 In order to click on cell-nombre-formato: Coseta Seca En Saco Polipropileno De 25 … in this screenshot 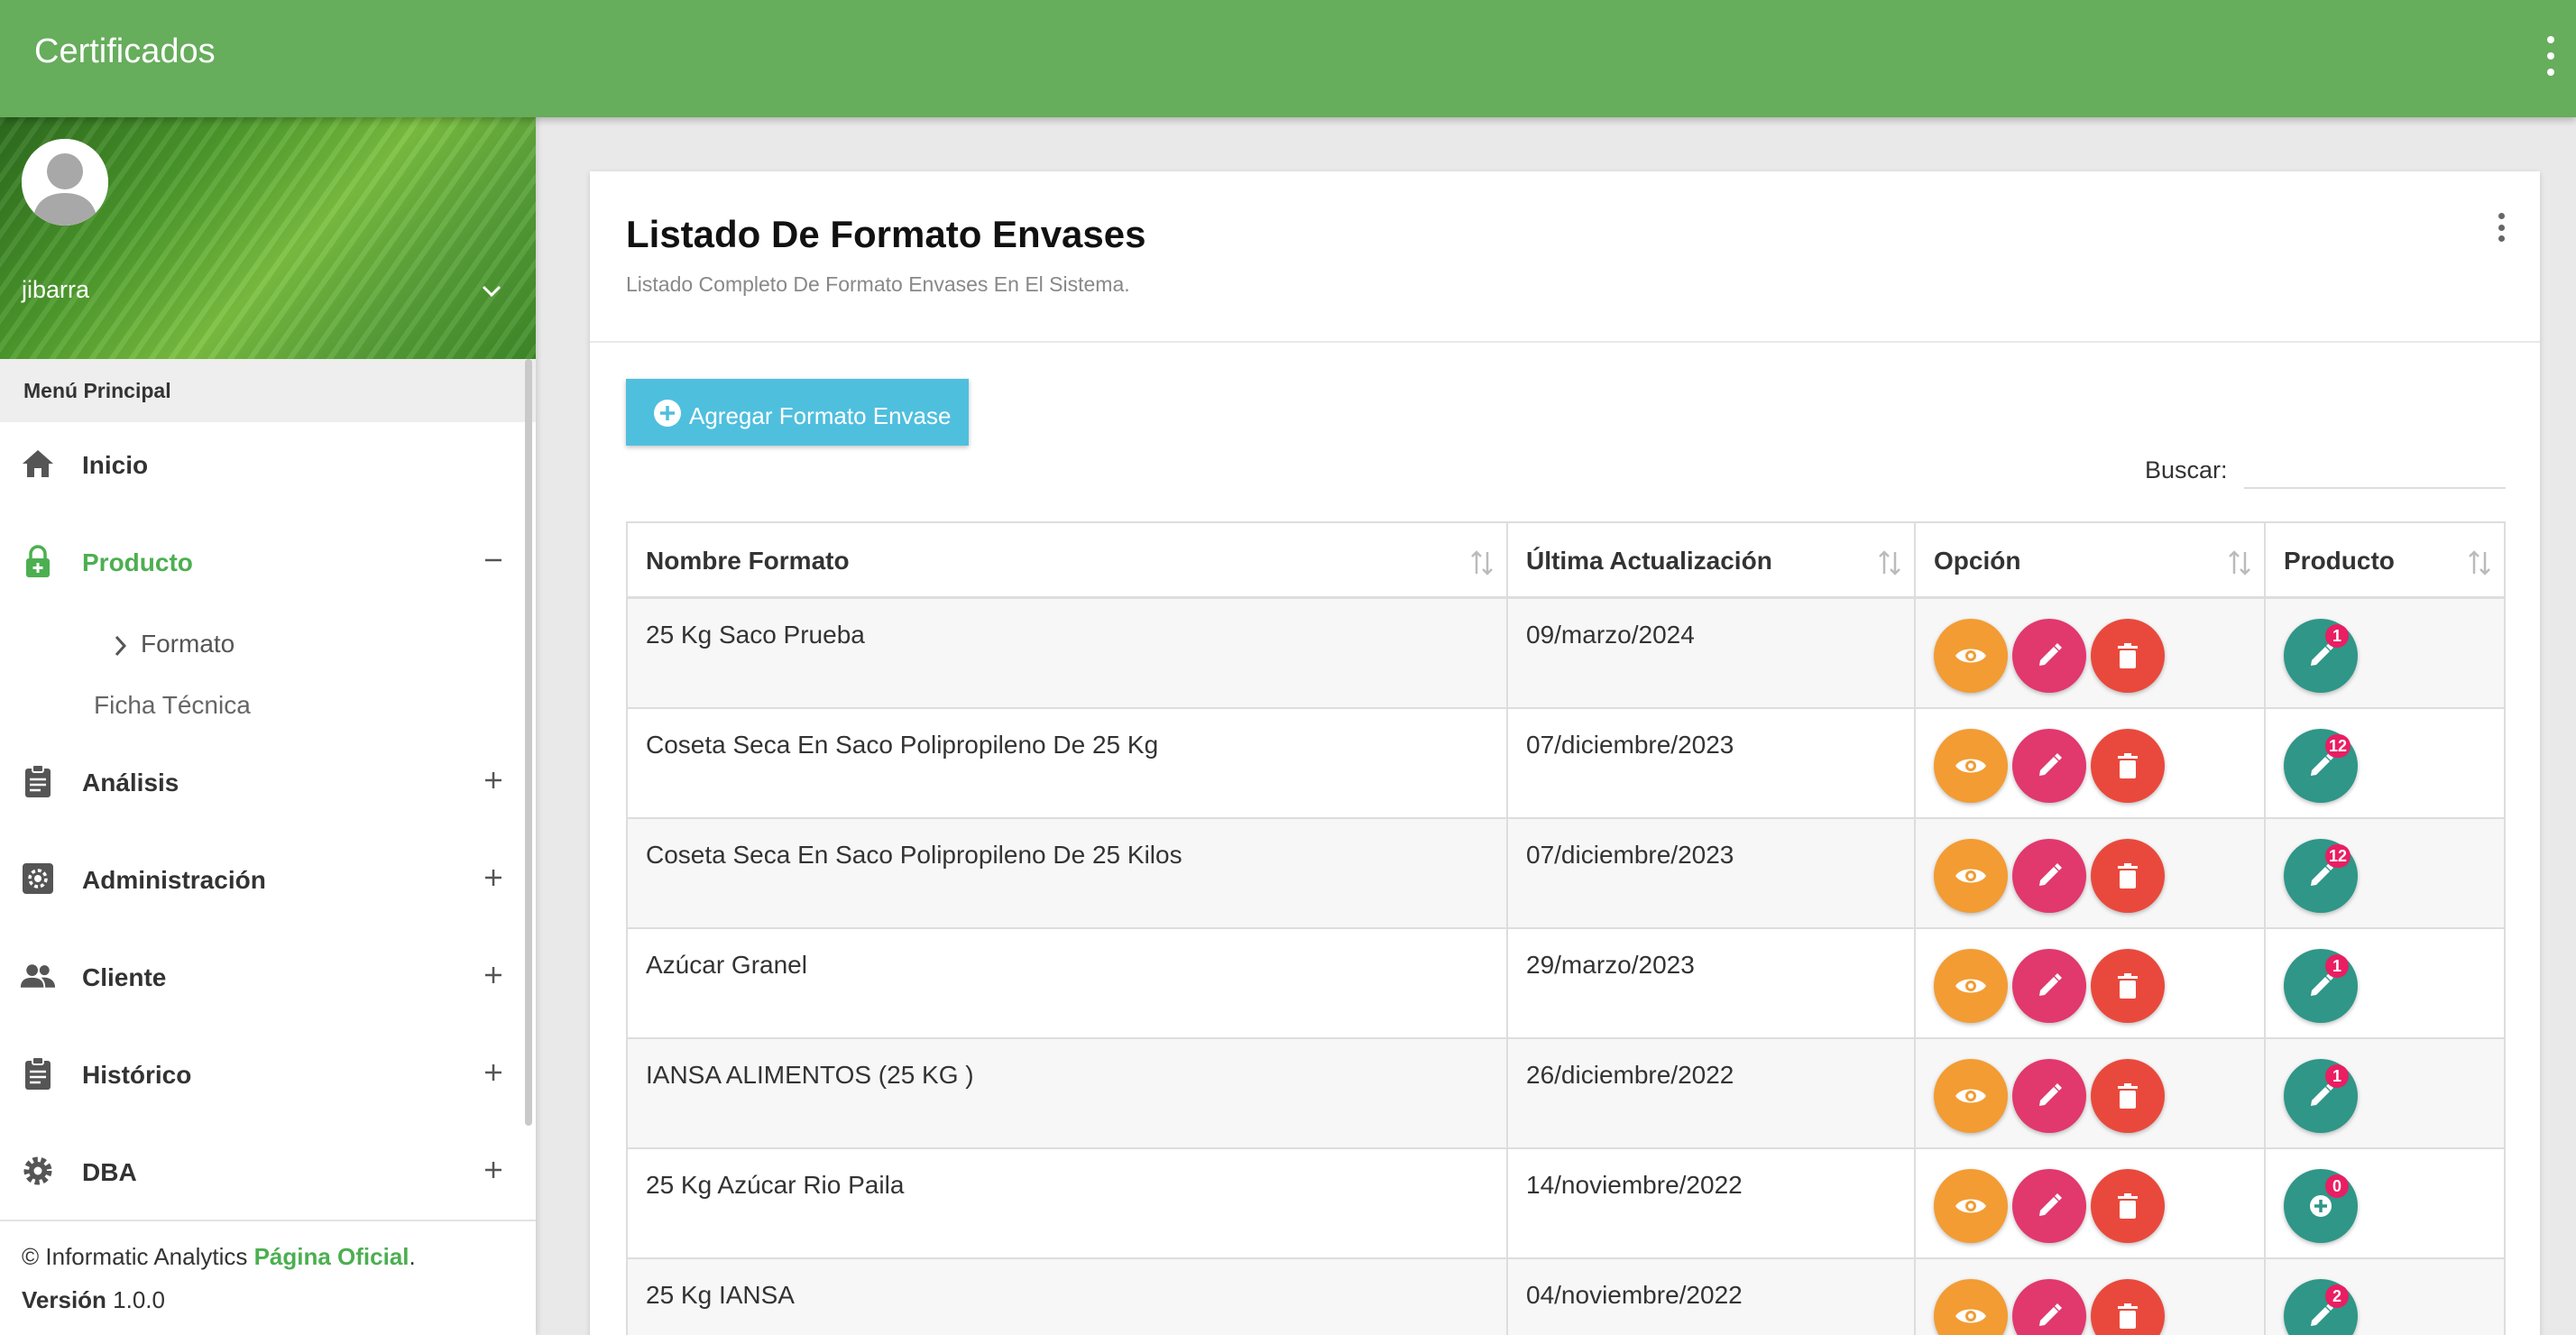, I will do `click(1068, 874)`.